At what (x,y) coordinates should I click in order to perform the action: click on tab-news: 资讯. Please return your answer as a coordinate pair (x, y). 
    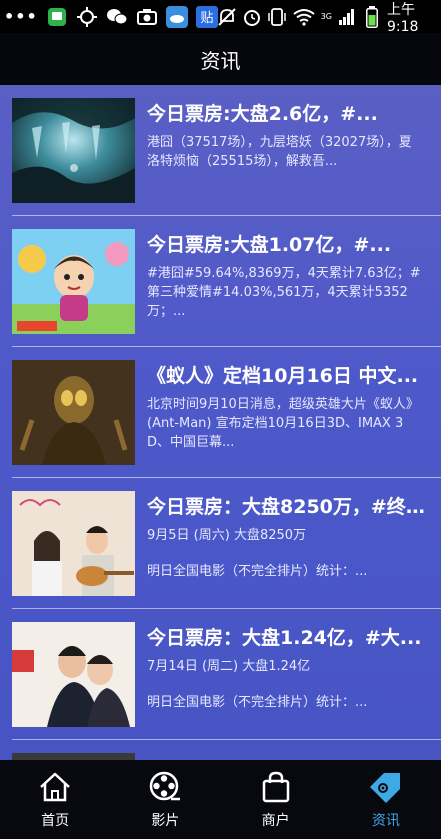
    Looking at the image, I should click on (386, 799).